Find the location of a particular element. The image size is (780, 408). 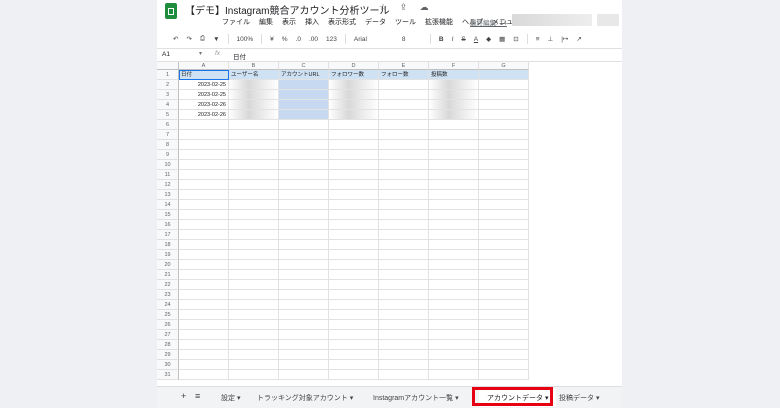

row-header: 25 is located at coordinates (168, 315).